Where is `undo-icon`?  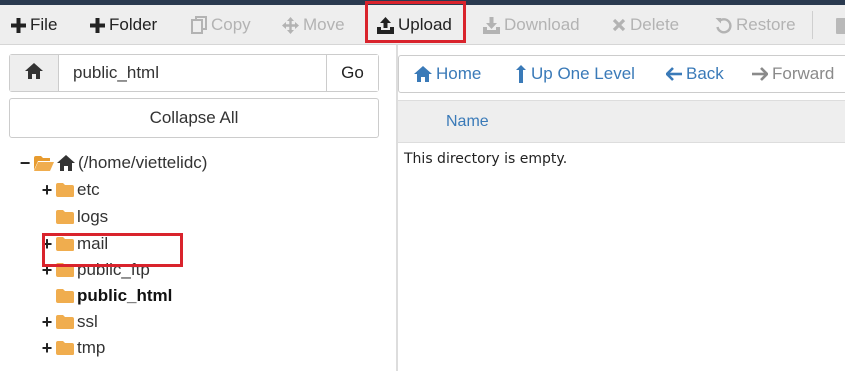 undo-icon is located at coordinates (723, 25).